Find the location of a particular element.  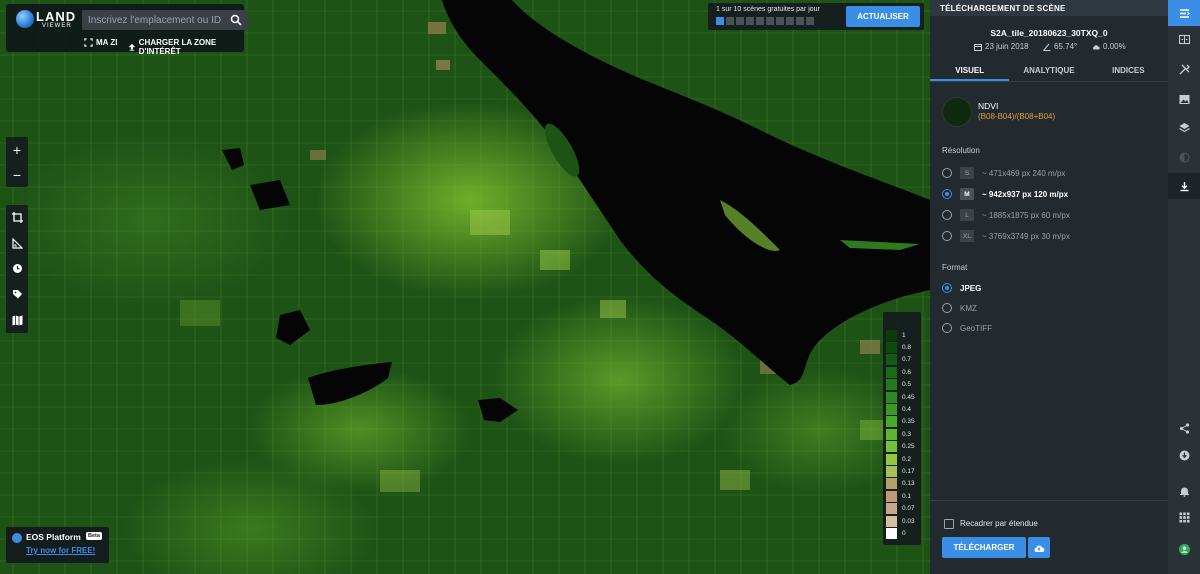

menu-icon is located at coordinates (1184, 13).